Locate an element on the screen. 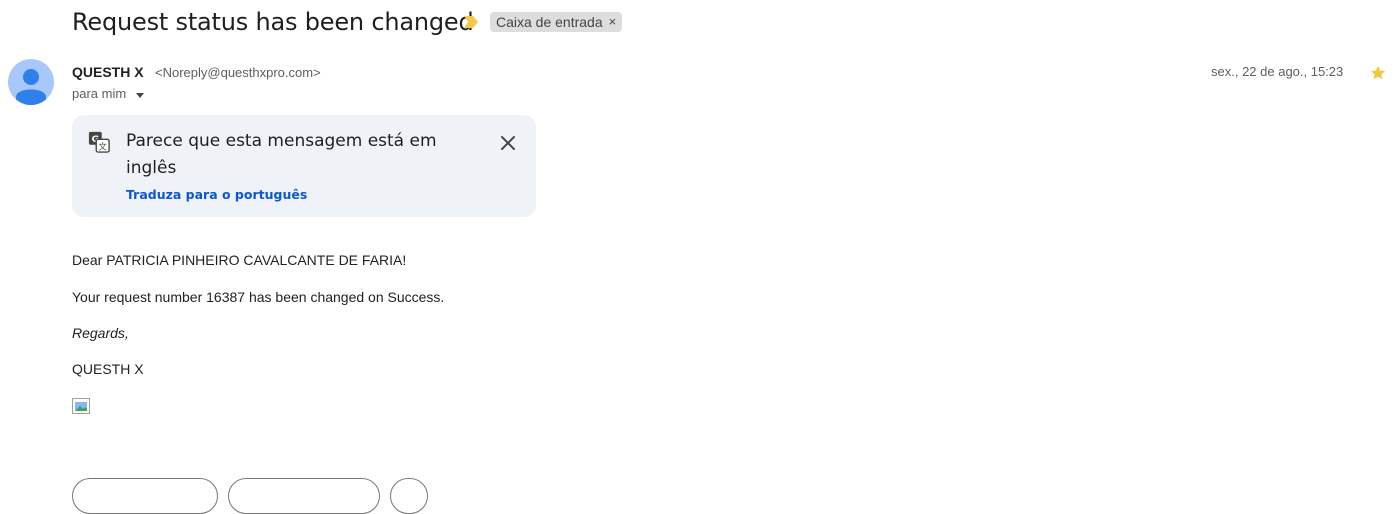 Image resolution: width=1395 pixels, height=514 pixels. star-icon is located at coordinates (1378, 73).